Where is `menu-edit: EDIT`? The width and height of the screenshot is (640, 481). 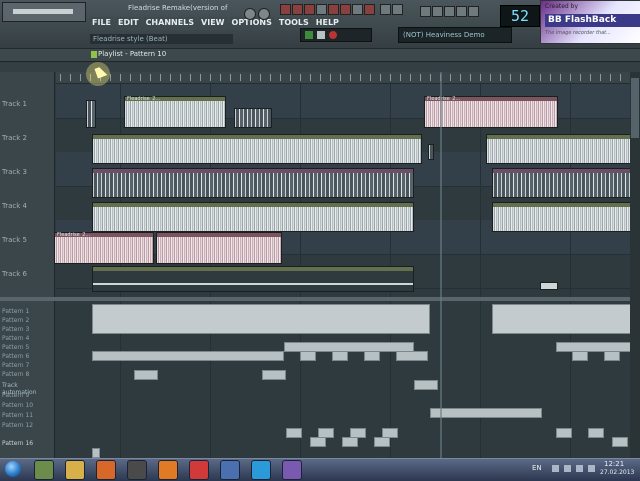
menu-edit: EDIT is located at coordinates (128, 23).